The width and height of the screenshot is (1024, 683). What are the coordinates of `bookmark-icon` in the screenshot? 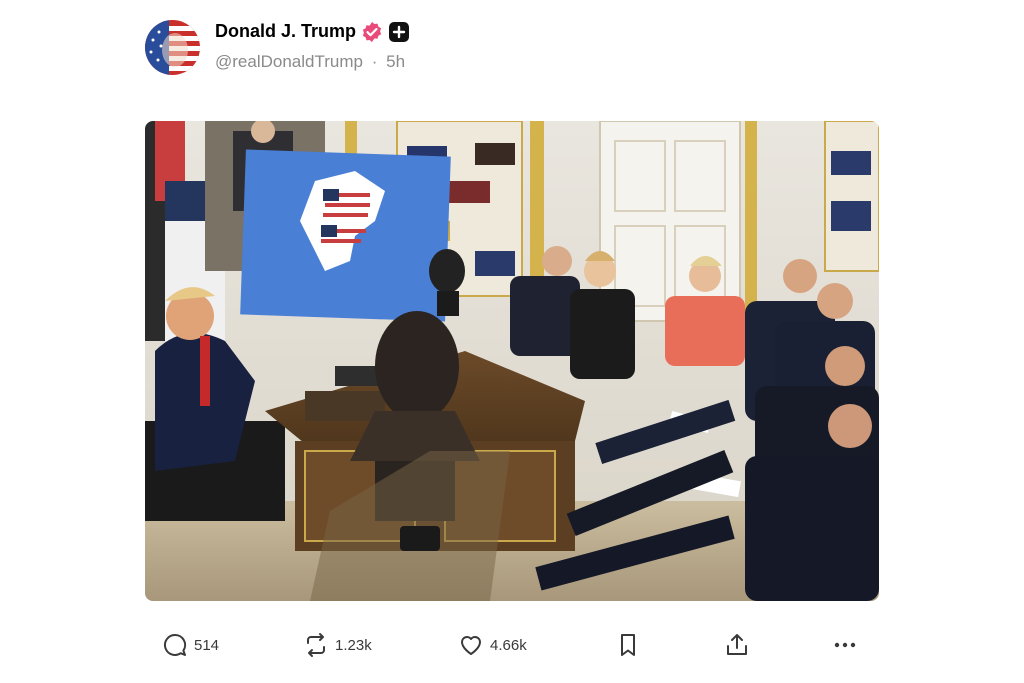 It's located at (628, 645).